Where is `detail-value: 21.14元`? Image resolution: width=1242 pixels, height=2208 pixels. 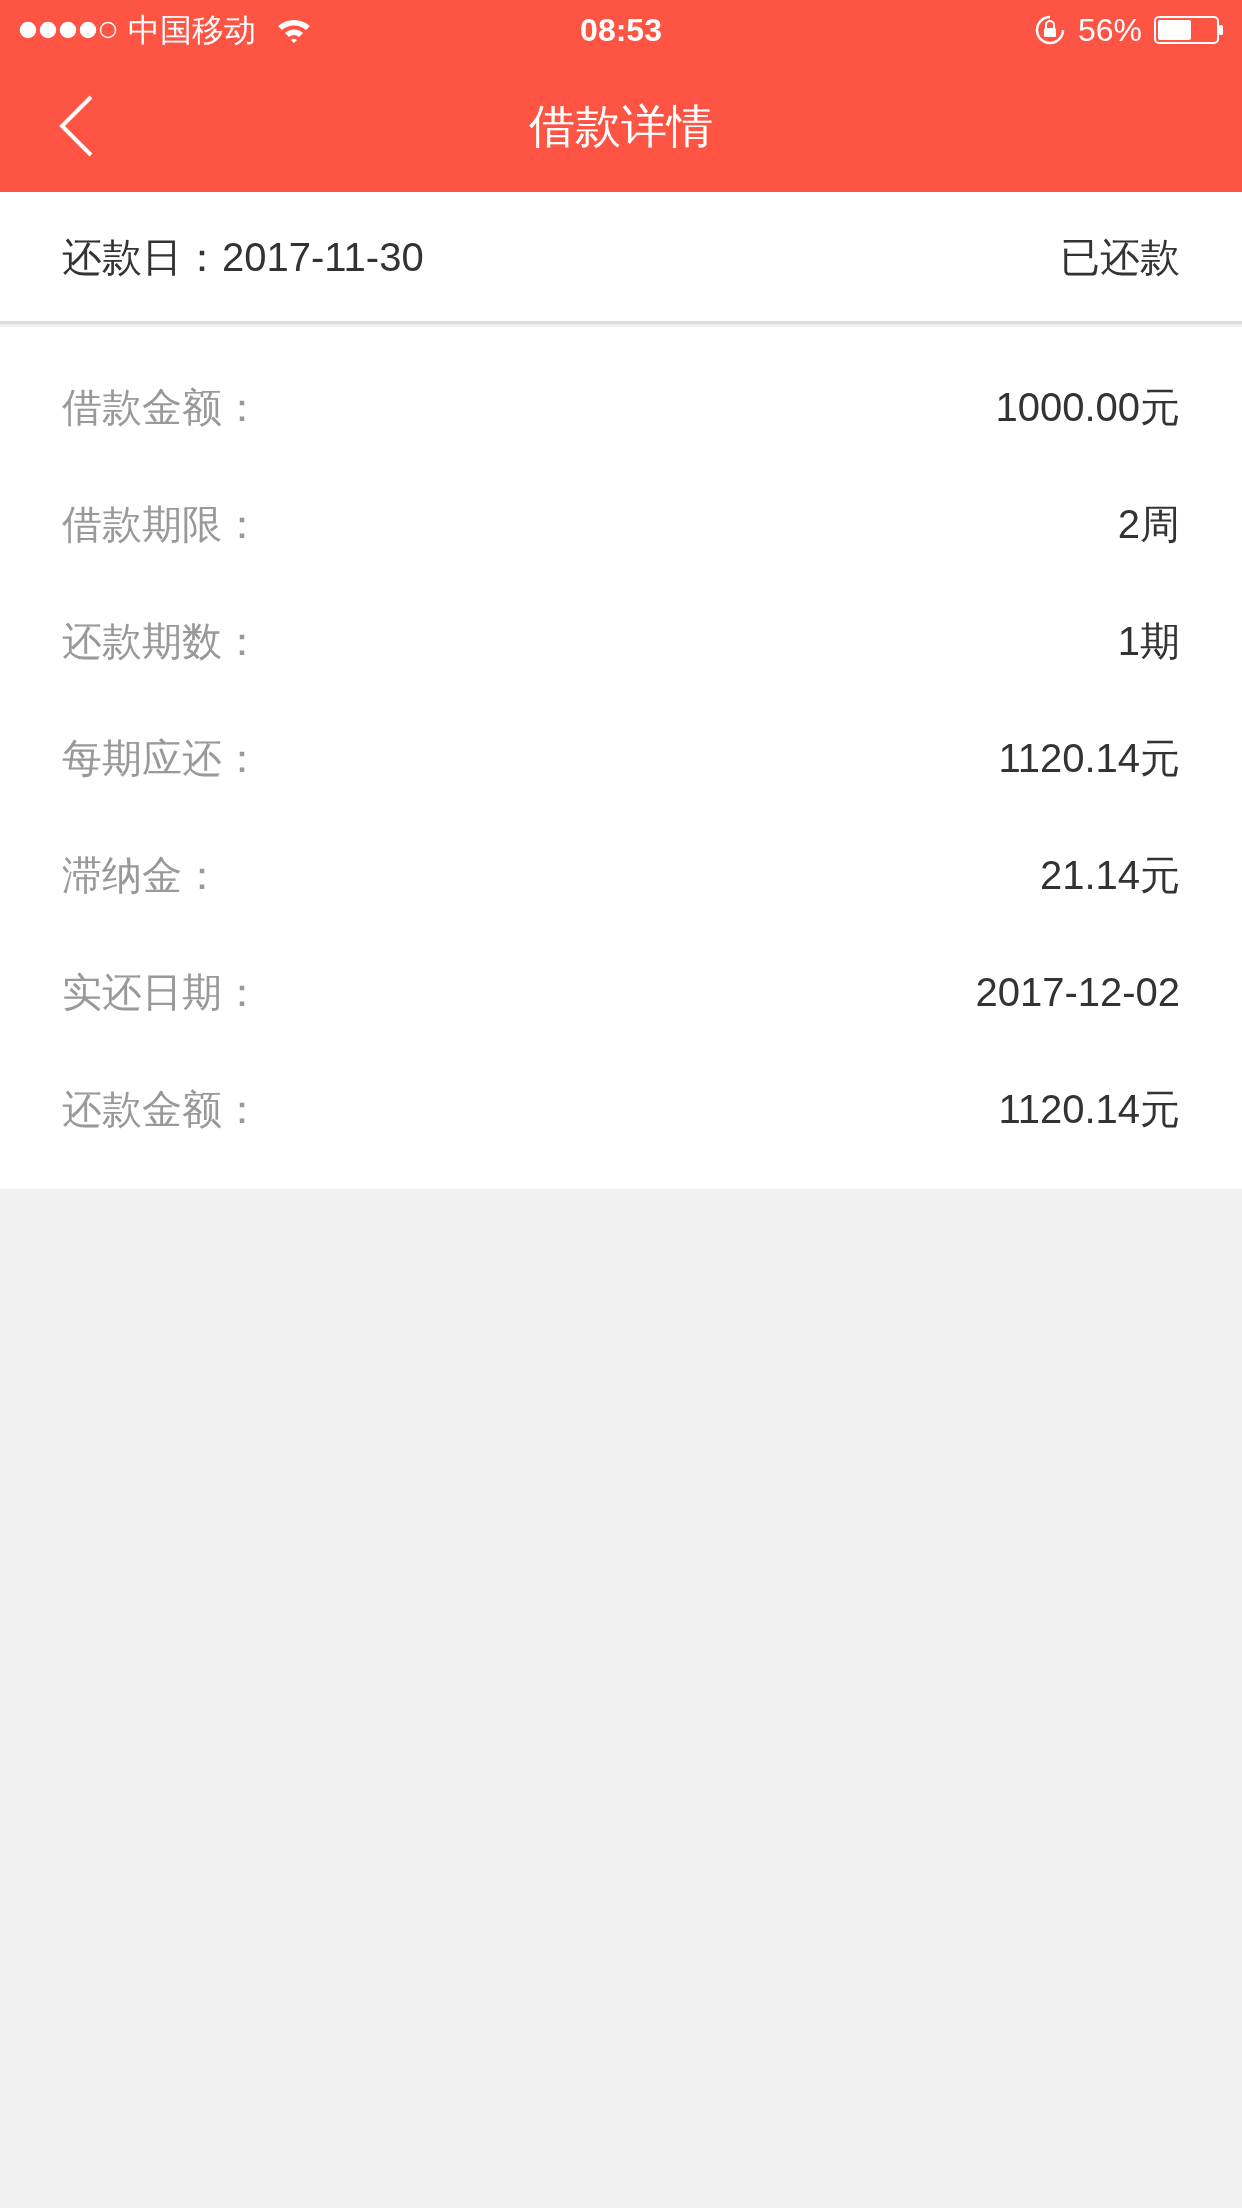
detail-value: 21.14元 is located at coordinates (1109, 875).